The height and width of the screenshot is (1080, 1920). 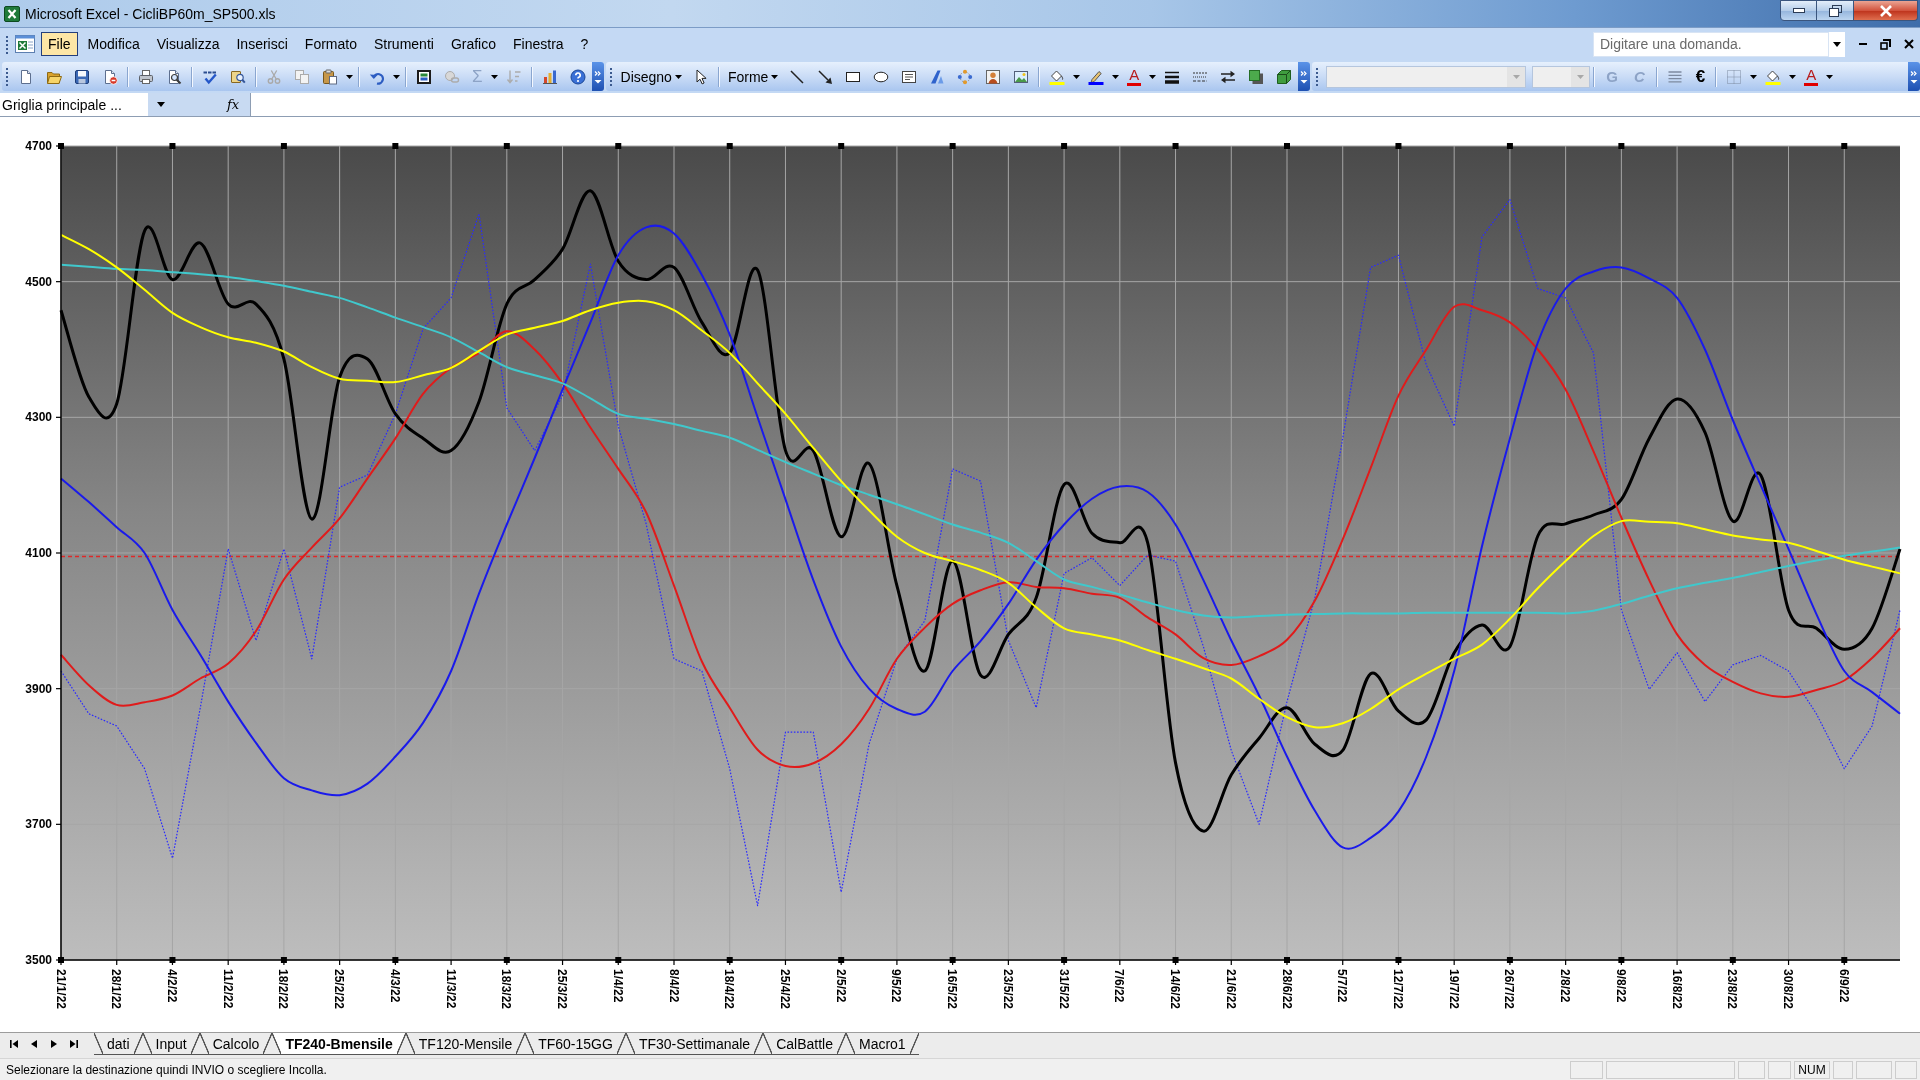 I want to click on euro-button: €, so click(x=1700, y=76).